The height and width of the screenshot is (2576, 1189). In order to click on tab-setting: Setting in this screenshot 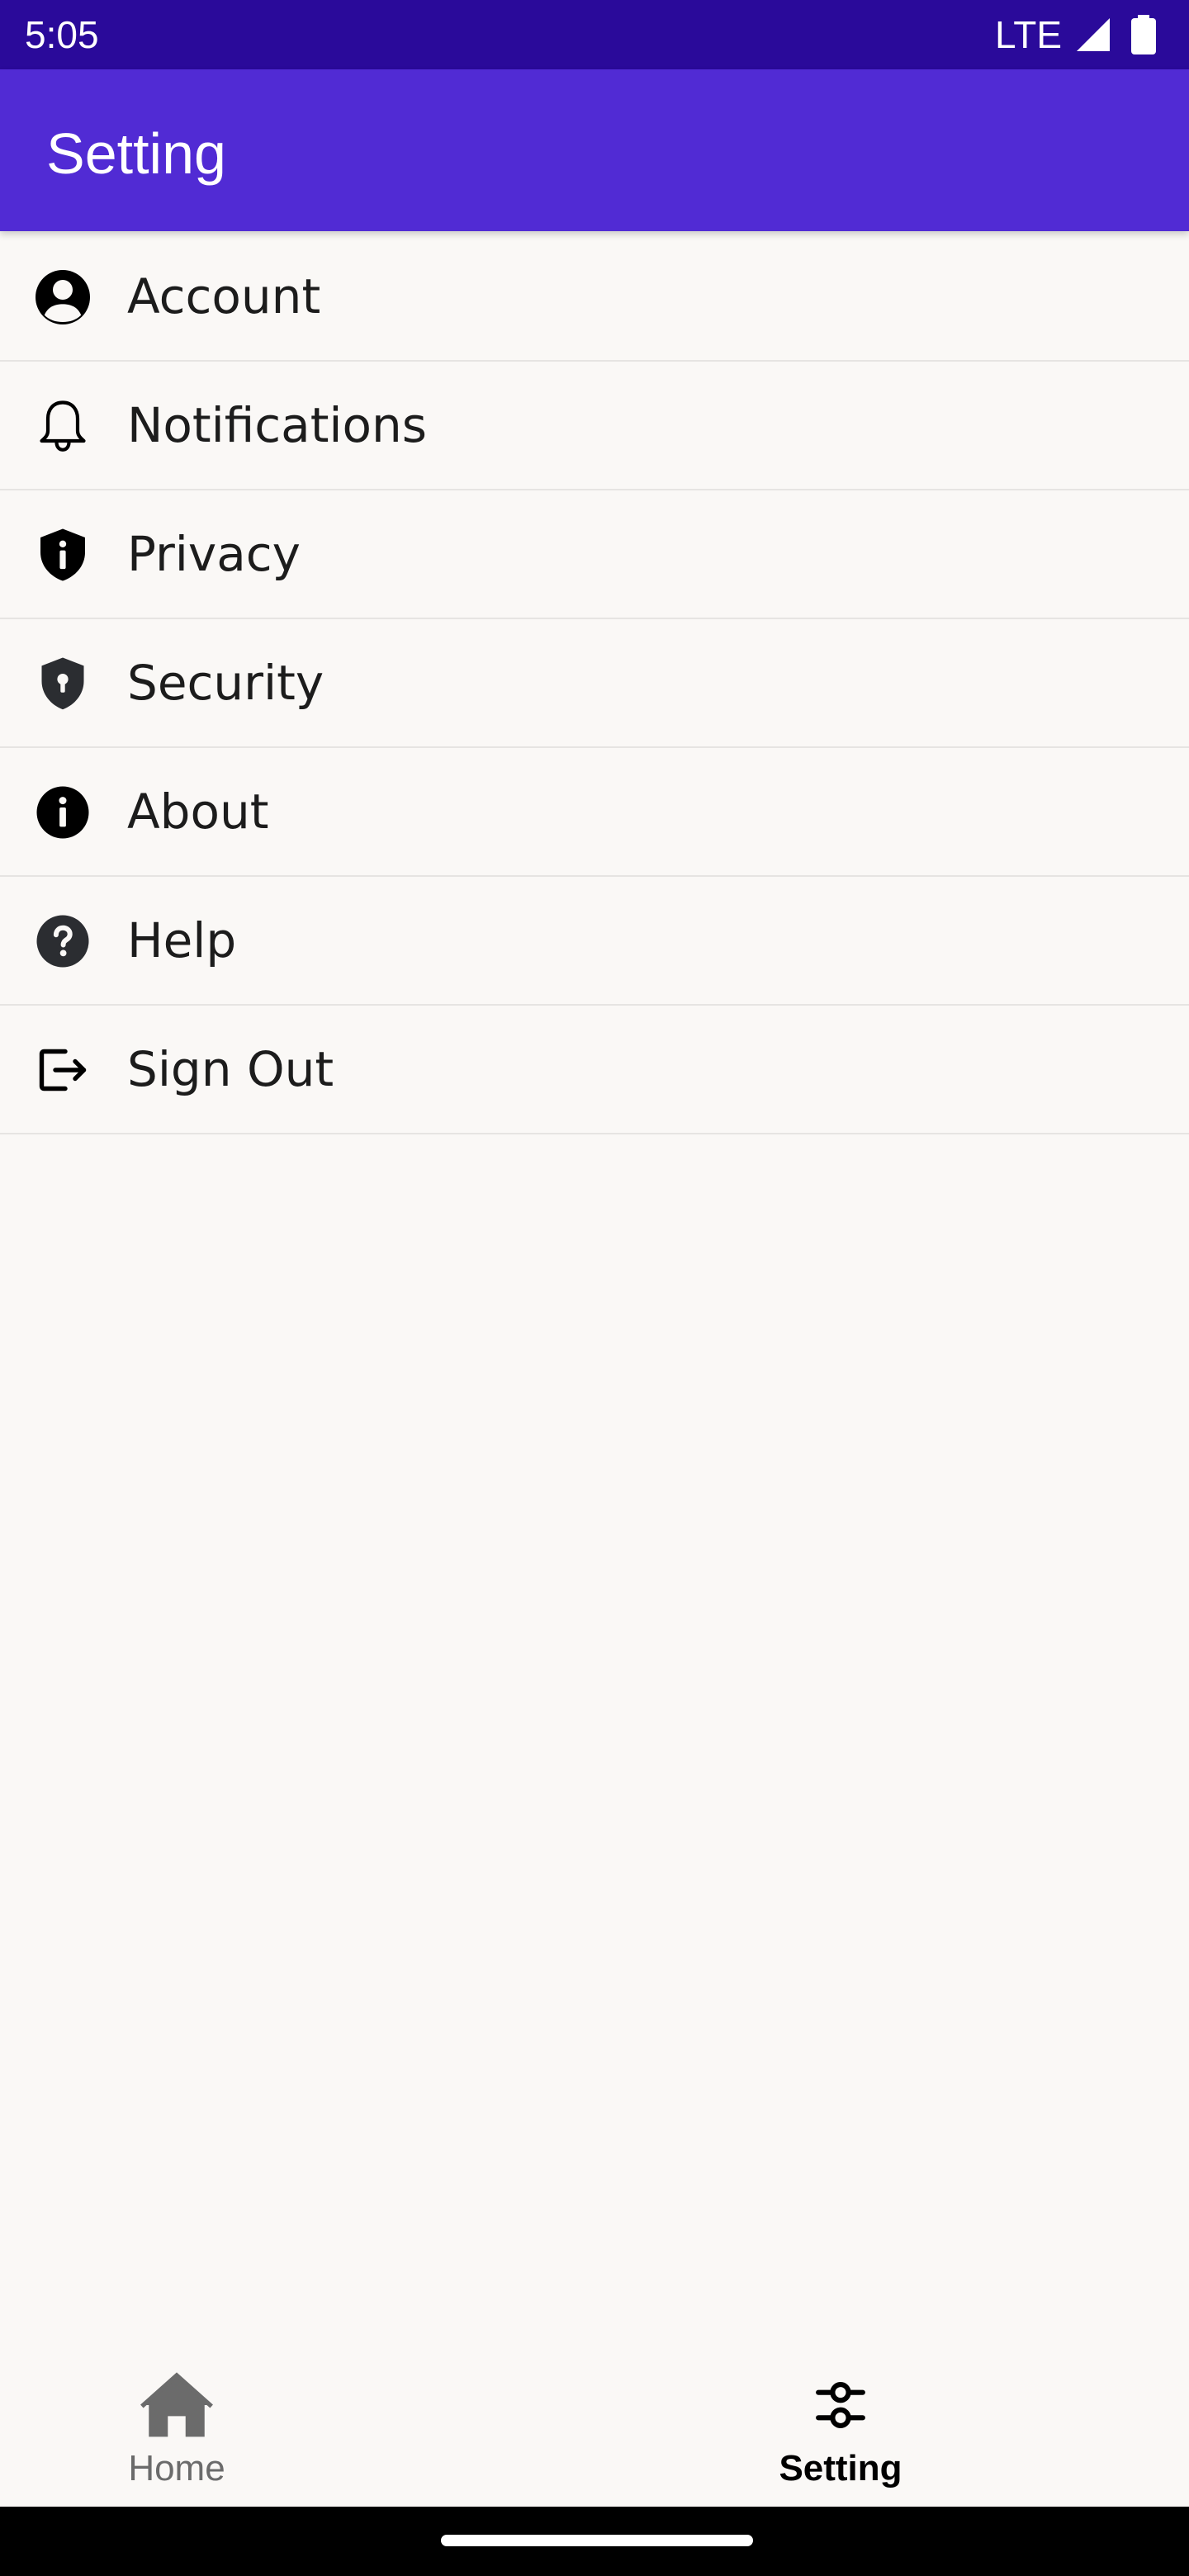, I will do `click(891, 2419)`.